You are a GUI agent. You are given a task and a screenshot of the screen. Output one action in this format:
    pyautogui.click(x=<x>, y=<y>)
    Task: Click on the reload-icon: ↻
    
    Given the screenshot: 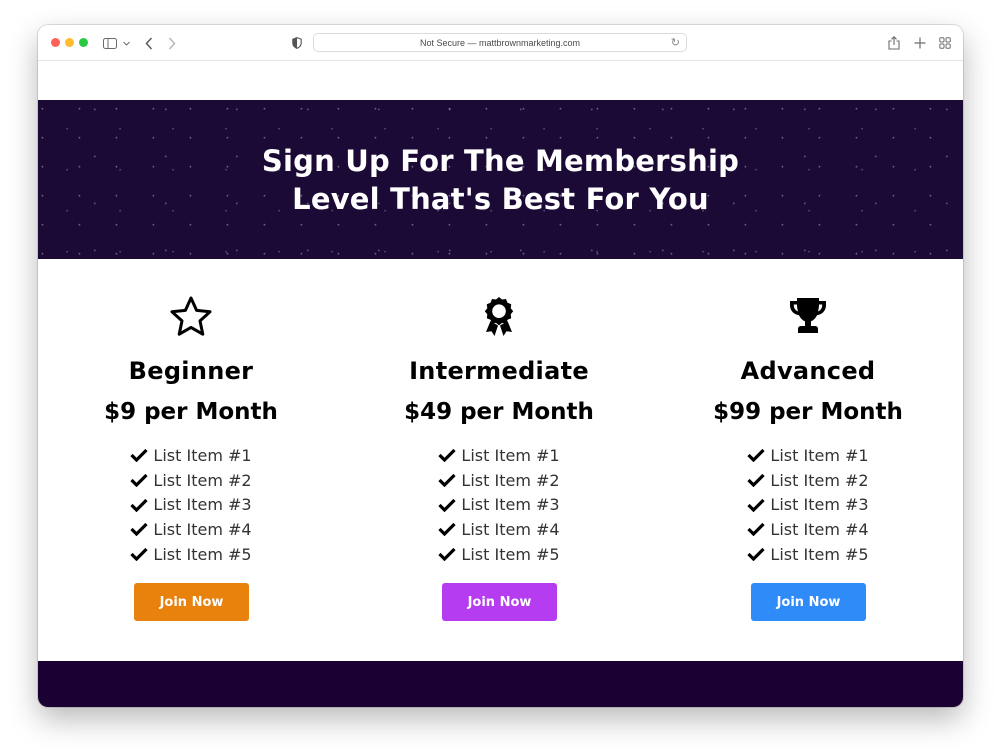 What is the action you would take?
    pyautogui.click(x=675, y=42)
    